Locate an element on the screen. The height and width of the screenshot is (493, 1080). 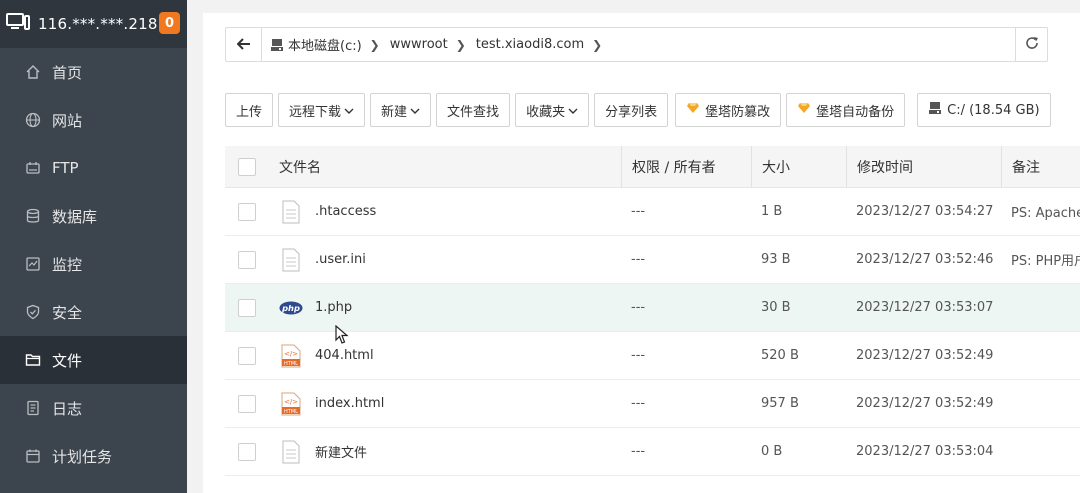
remote-download-button: 远程下载 is located at coordinates (322, 110).